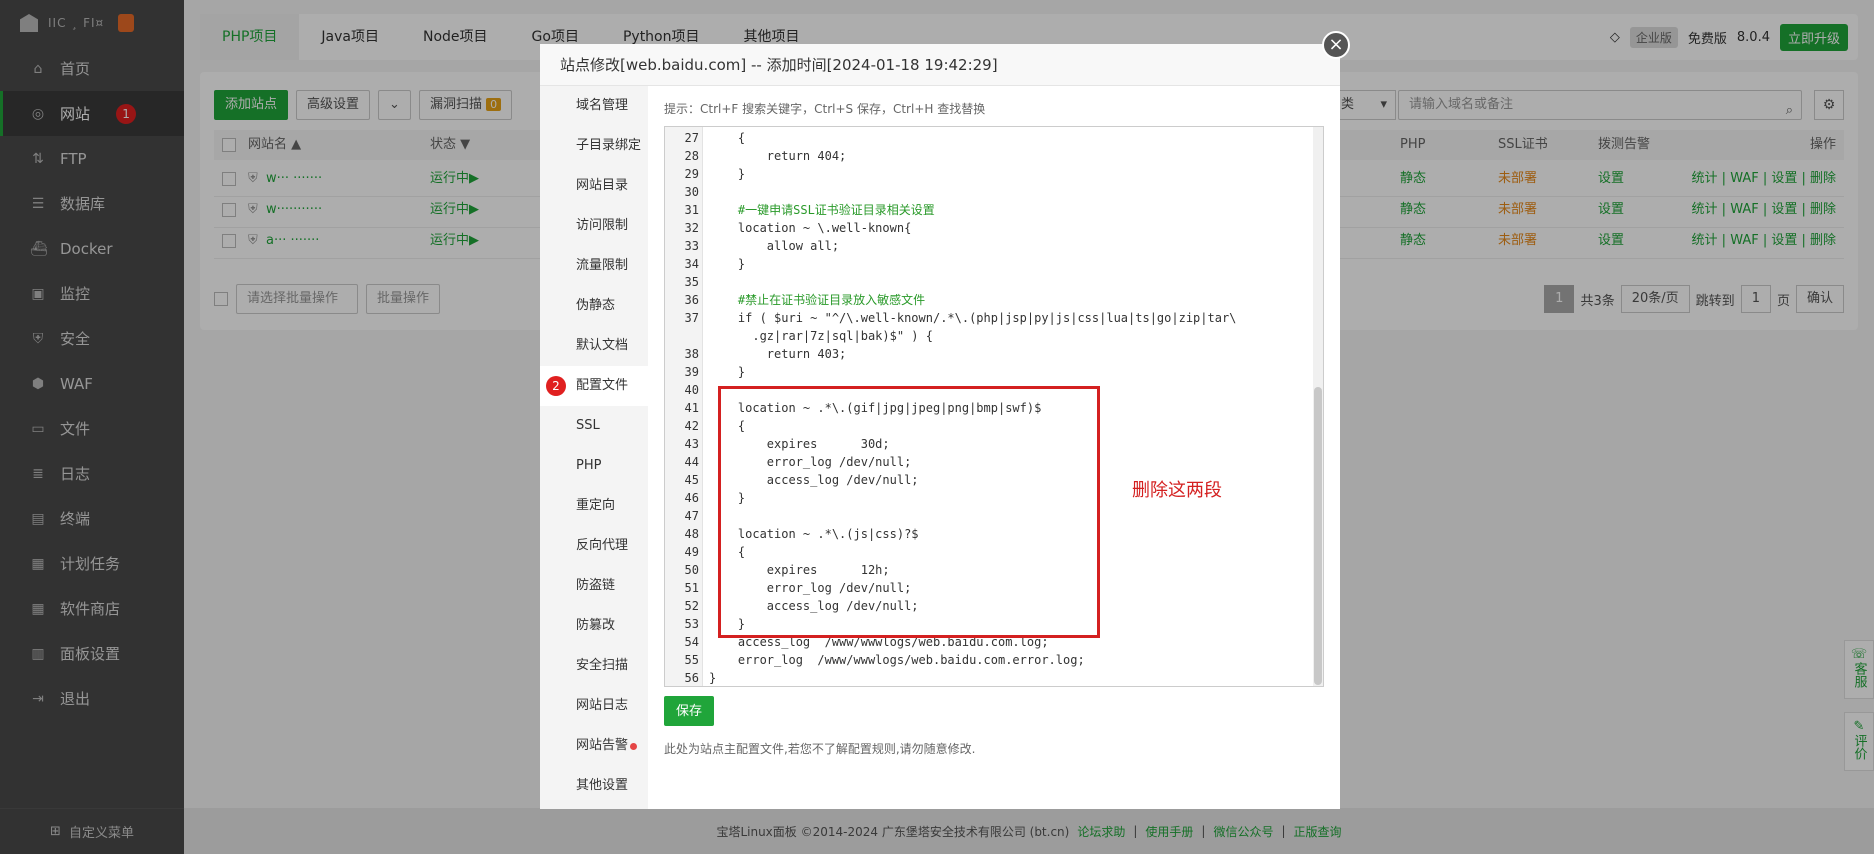 The height and width of the screenshot is (854, 1874). Describe the element at coordinates (691, 138) in the screenshot. I see `line-number: 27` at that location.